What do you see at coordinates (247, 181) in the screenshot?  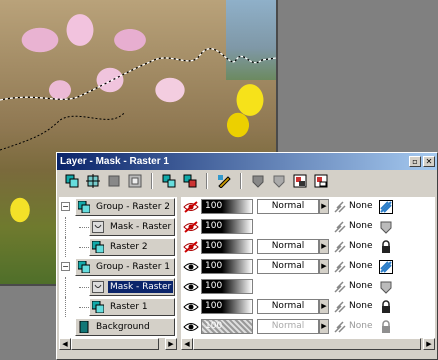 I see `layers-toolbar` at bounding box center [247, 181].